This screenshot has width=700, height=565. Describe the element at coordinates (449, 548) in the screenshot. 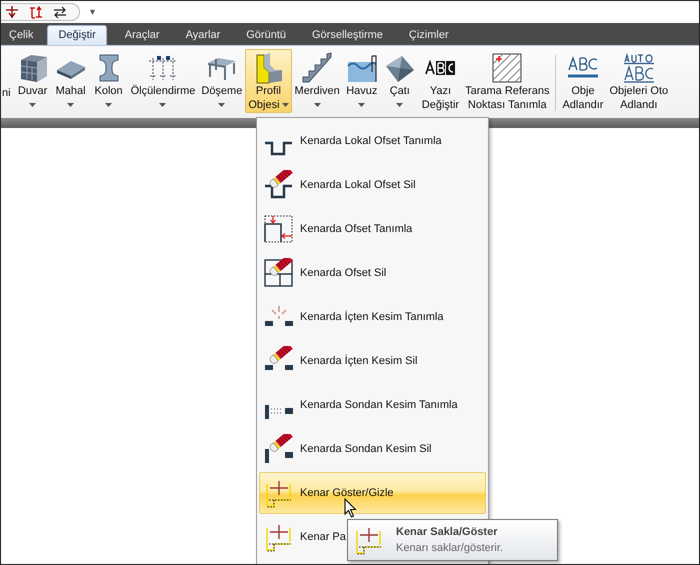

I see `tooltip-description: Kenarı saklar/gösterir.` at that location.